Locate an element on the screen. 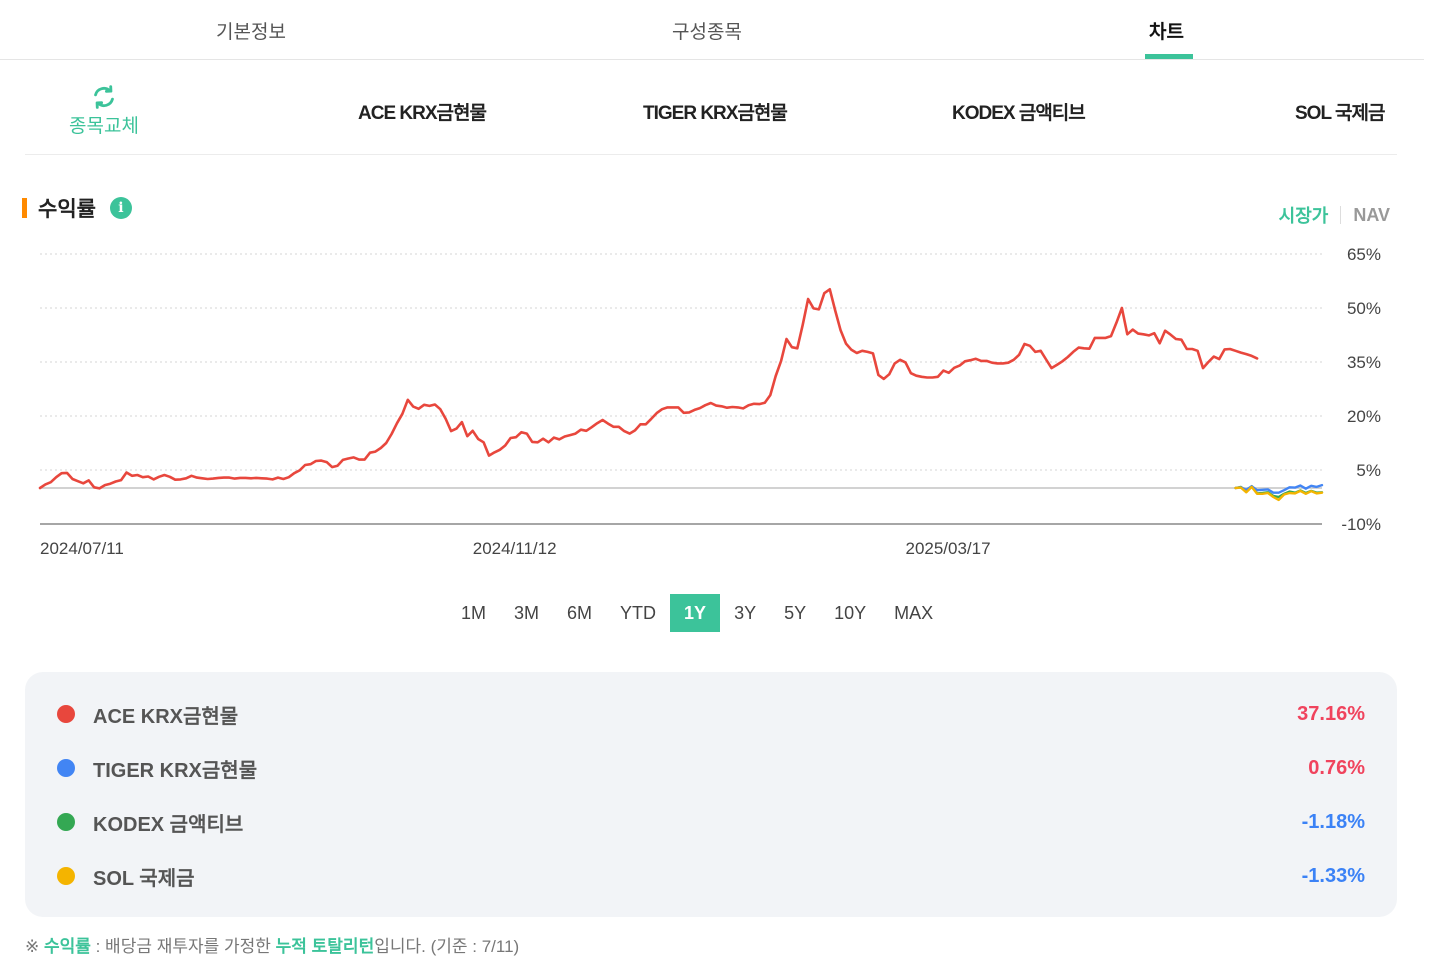 This screenshot has width=1434, height=957. x-tick-label: 2024/07/11 is located at coordinates (82, 548).